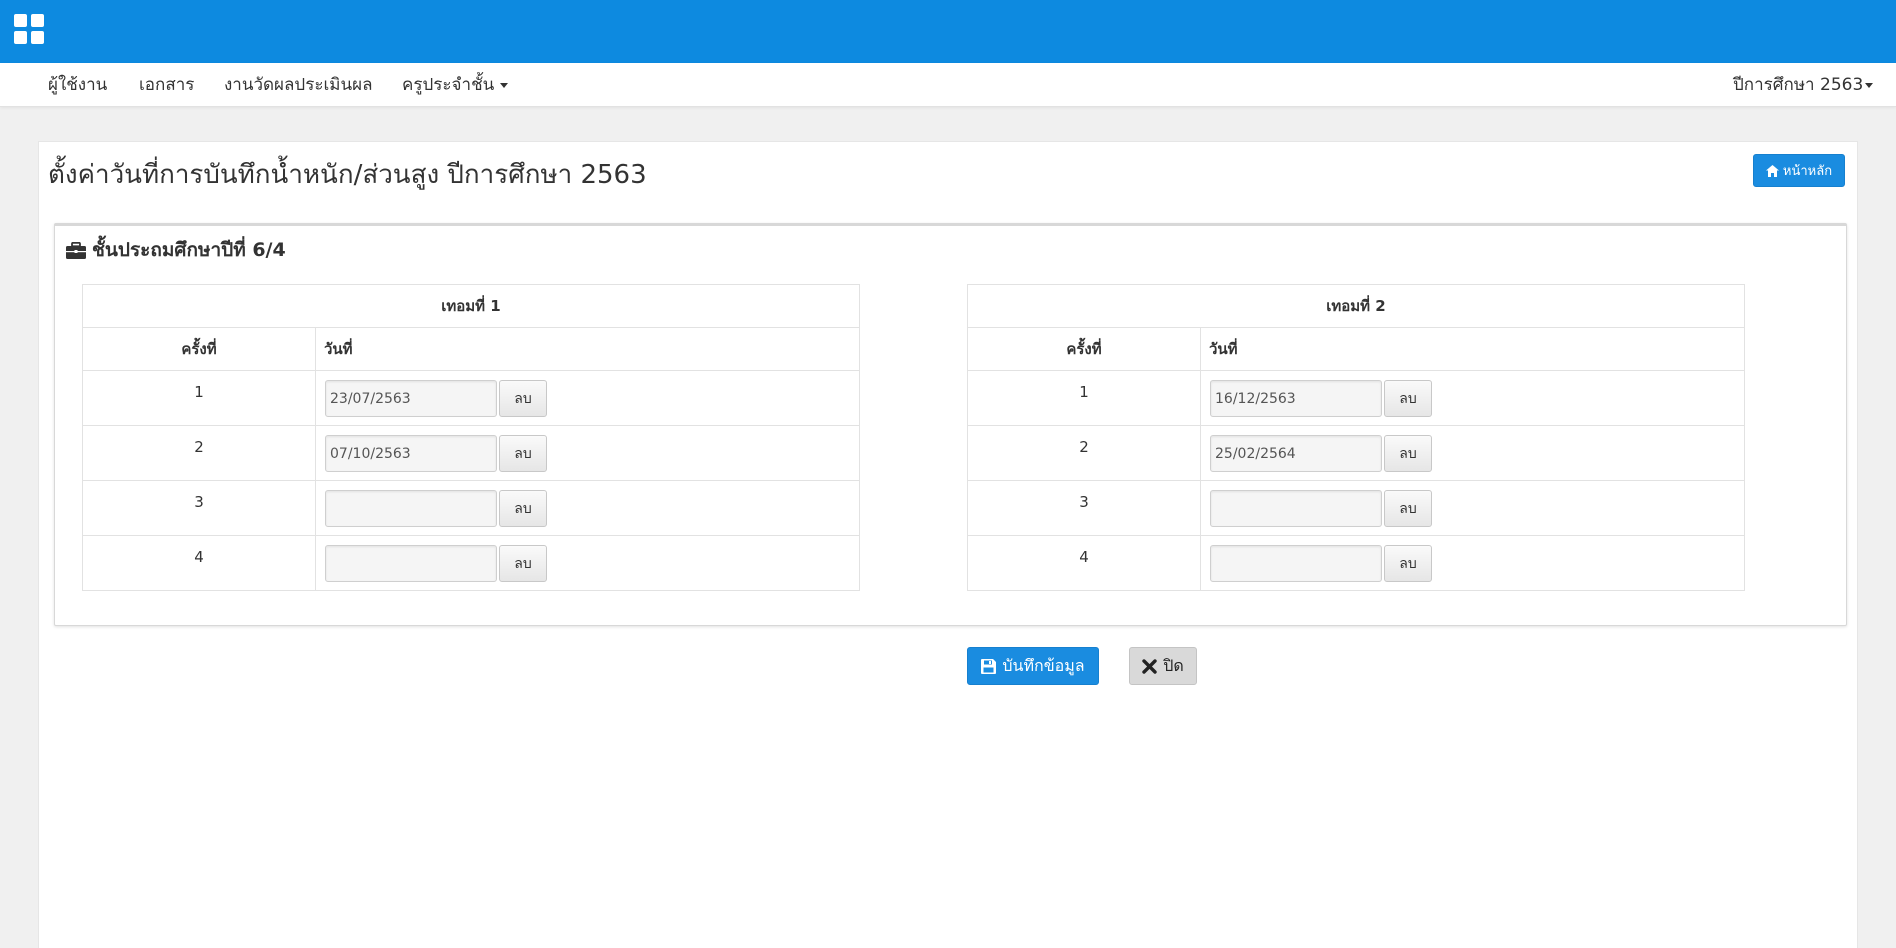 This screenshot has height=948, width=1896. I want to click on nav-item-documents: เอกสาร, so click(166, 85).